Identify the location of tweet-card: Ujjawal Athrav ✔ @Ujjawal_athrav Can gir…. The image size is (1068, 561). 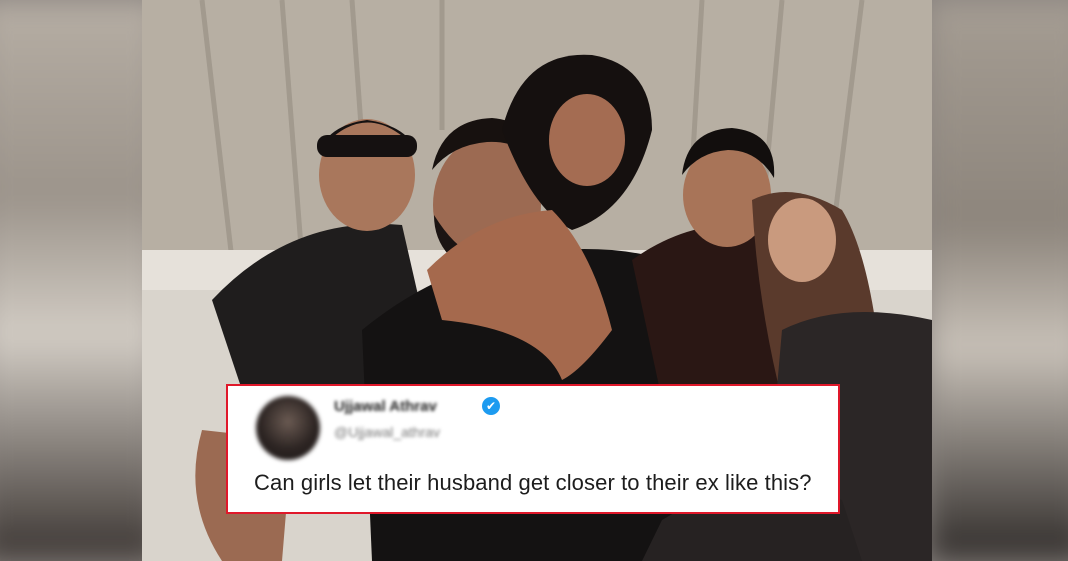
(533, 449).